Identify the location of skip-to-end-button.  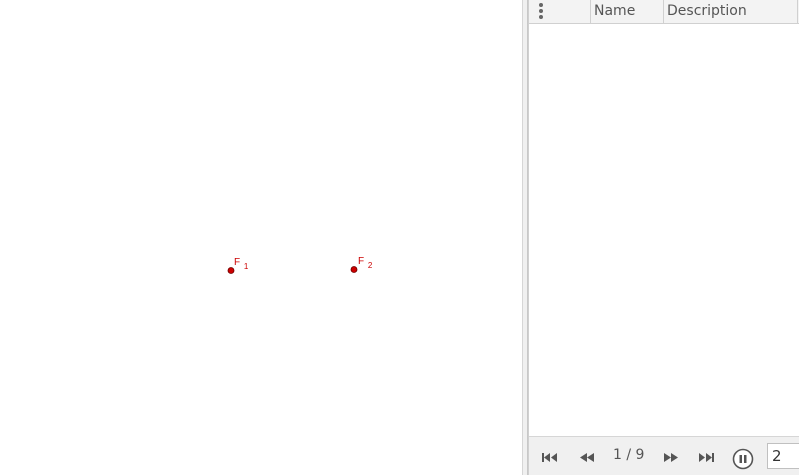
(707, 457).